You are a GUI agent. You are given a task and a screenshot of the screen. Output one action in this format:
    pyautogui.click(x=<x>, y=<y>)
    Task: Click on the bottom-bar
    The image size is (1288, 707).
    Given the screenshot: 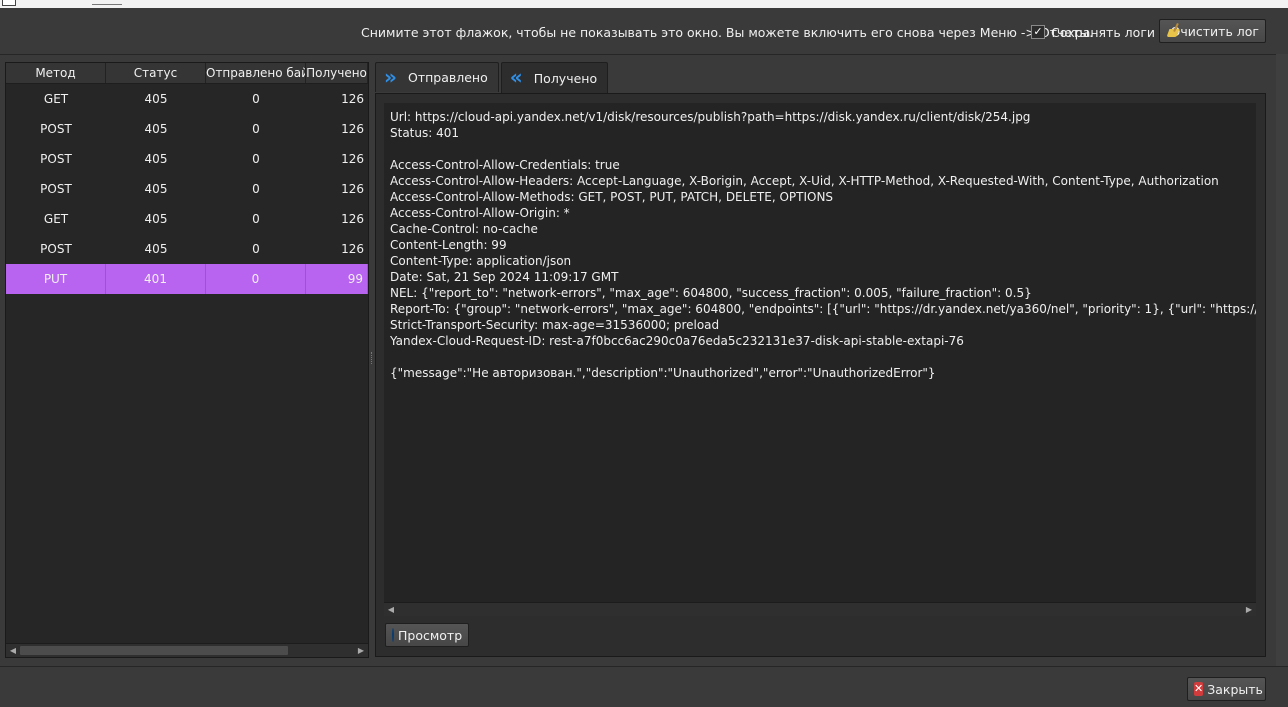 What is the action you would take?
    pyautogui.click(x=644, y=686)
    